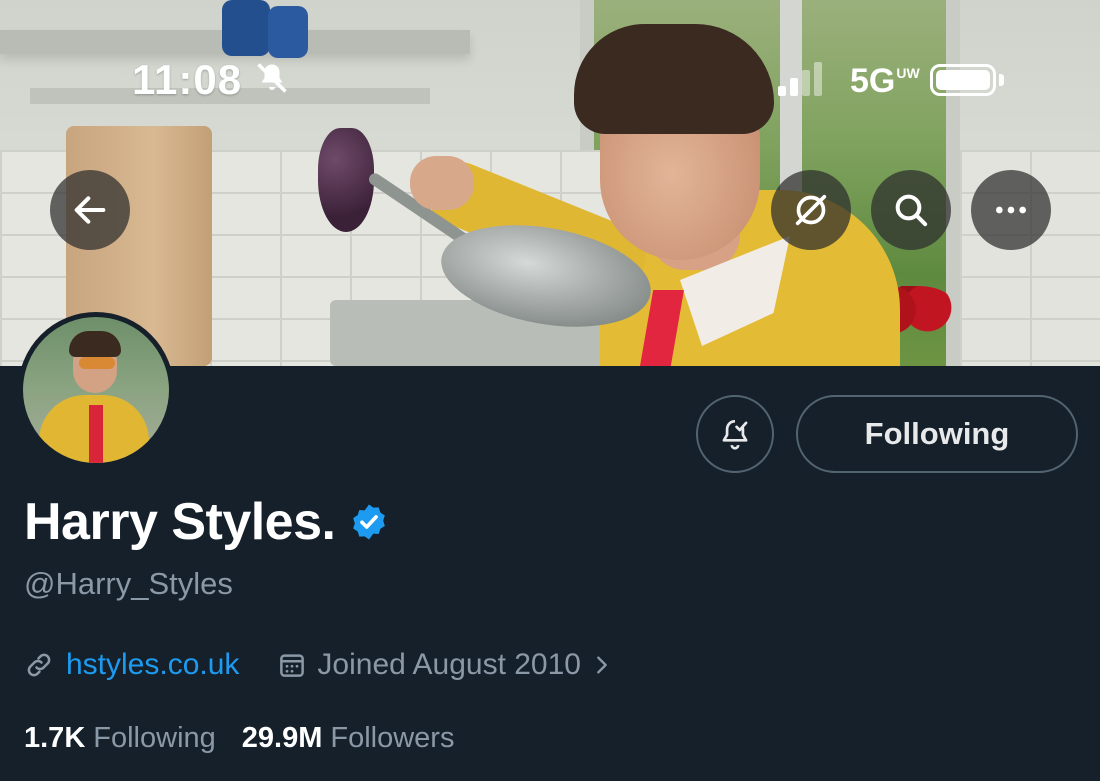  I want to click on arrow-left-icon, so click(90, 210).